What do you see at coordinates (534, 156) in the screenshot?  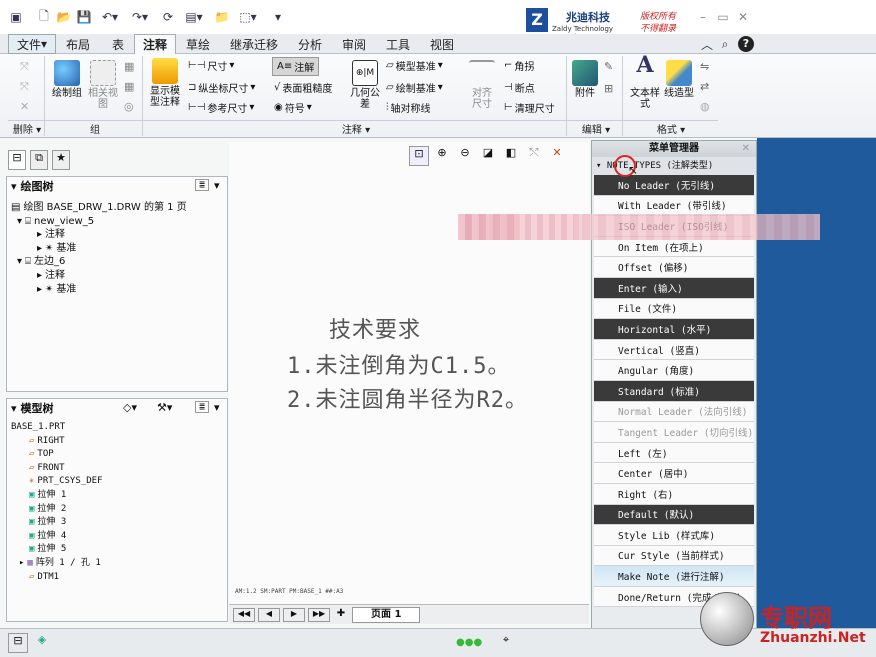 I see `datum-display-icon: ⤲` at bounding box center [534, 156].